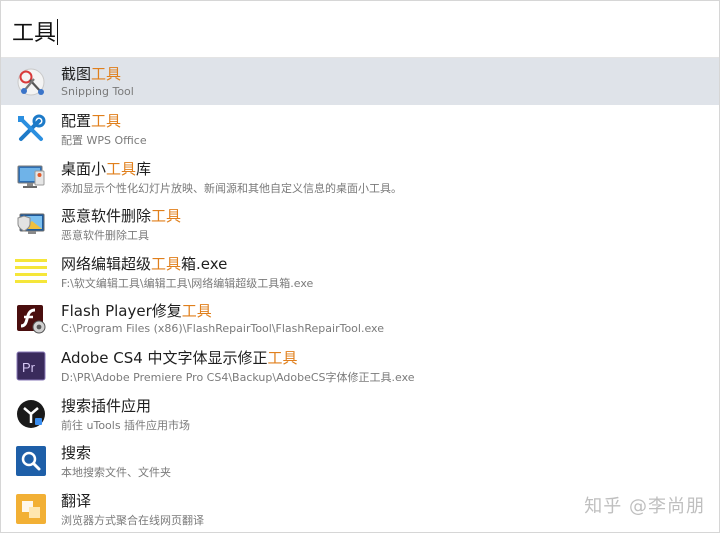 This screenshot has height=533, width=720. Describe the element at coordinates (31, 414) in the screenshot. I see `utools-icon` at that location.